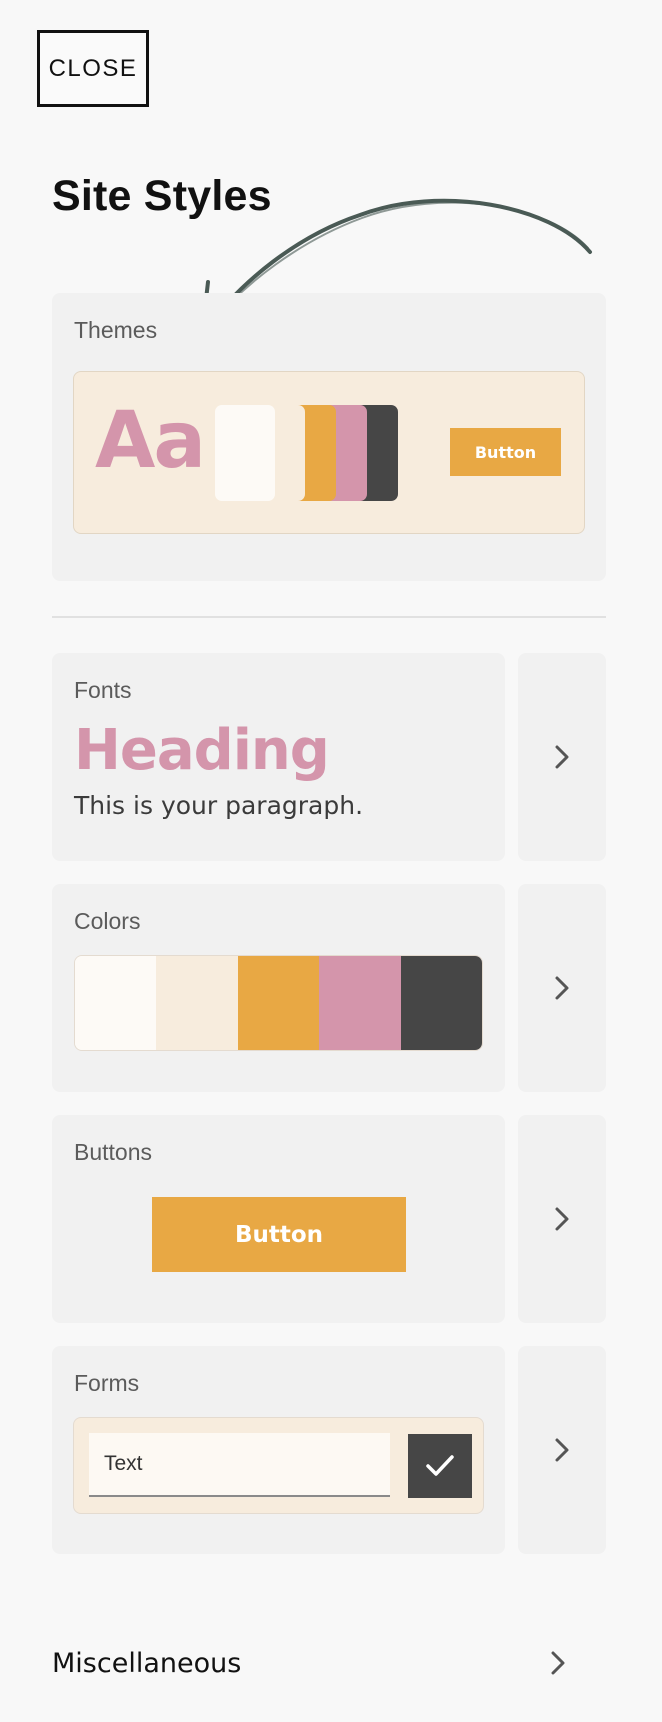 This screenshot has width=662, height=1722. What do you see at coordinates (279, 1234) in the screenshot?
I see `button-style-sample: Button` at bounding box center [279, 1234].